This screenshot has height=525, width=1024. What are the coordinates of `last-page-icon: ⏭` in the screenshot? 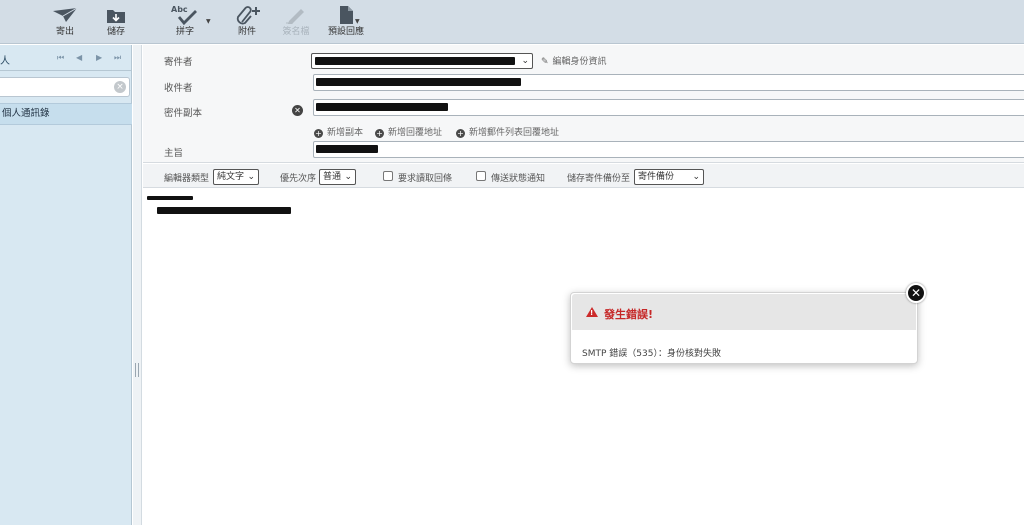 It's located at (117, 58).